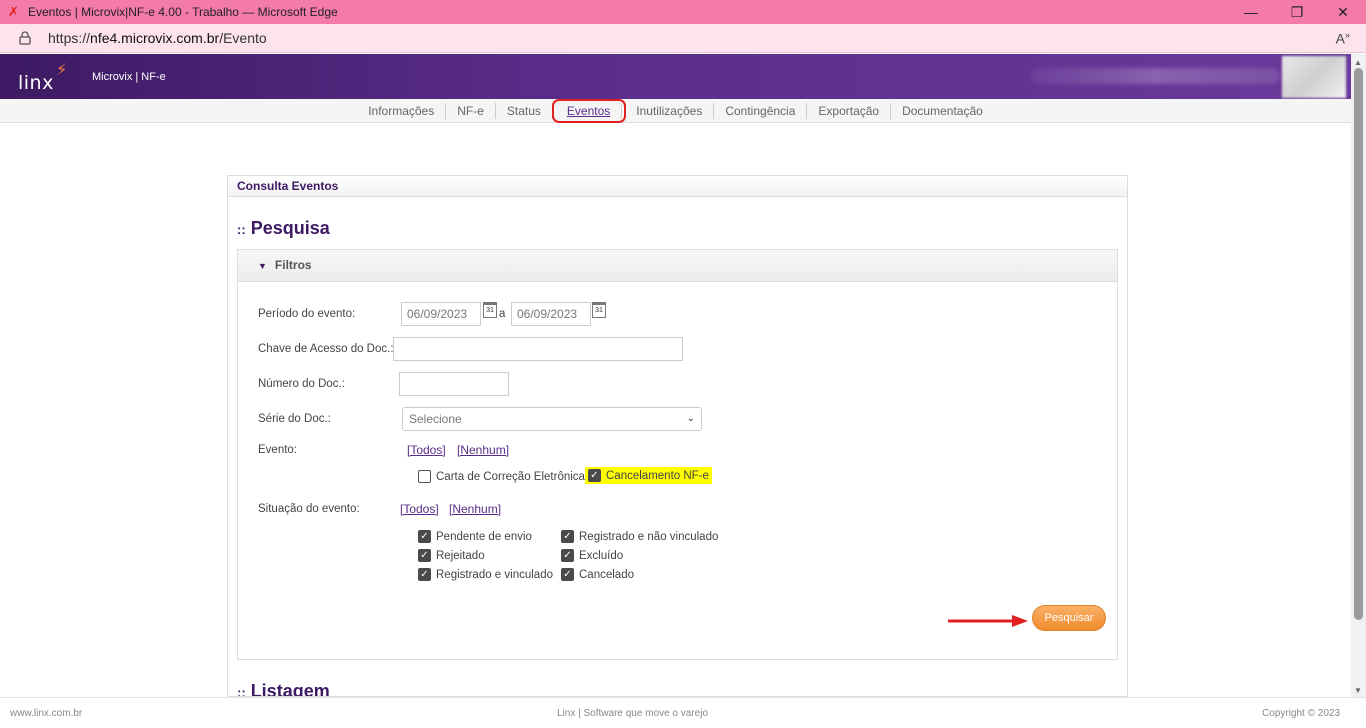 Image resolution: width=1366 pixels, height=728 pixels. What do you see at coordinates (1251, 12) in the screenshot?
I see `minimize-button: —` at bounding box center [1251, 12].